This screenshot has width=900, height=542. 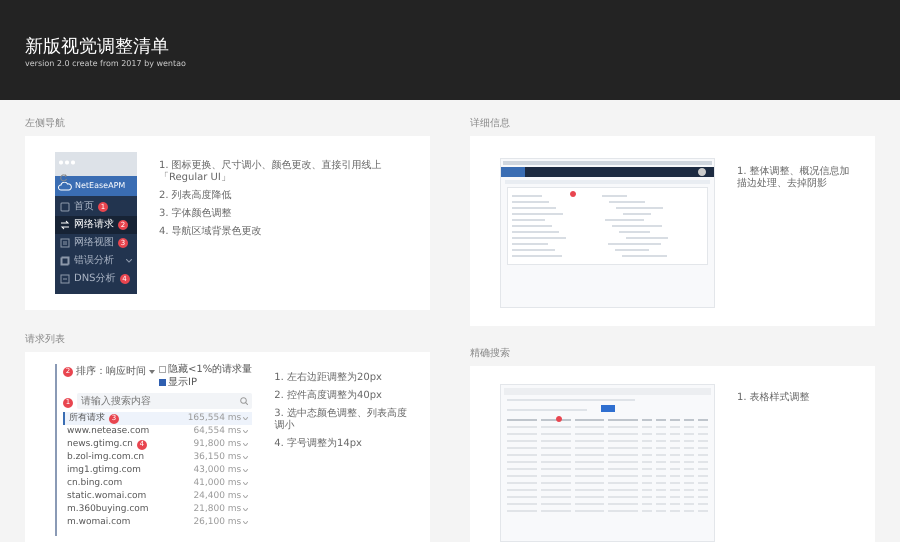 What do you see at coordinates (157, 483) in the screenshot?
I see `request-row: cn.bing.com 41,000 ms` at bounding box center [157, 483].